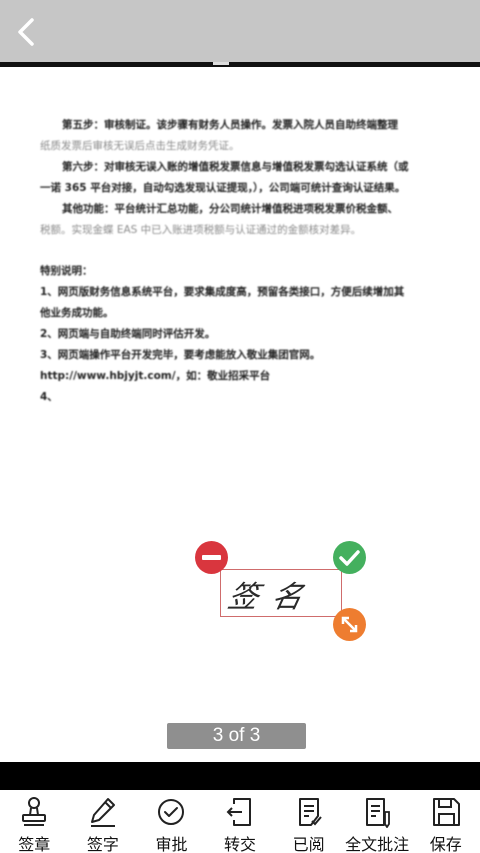 This screenshot has height=853, width=480. I want to click on toolbar-item-label: 转交, so click(240, 844).